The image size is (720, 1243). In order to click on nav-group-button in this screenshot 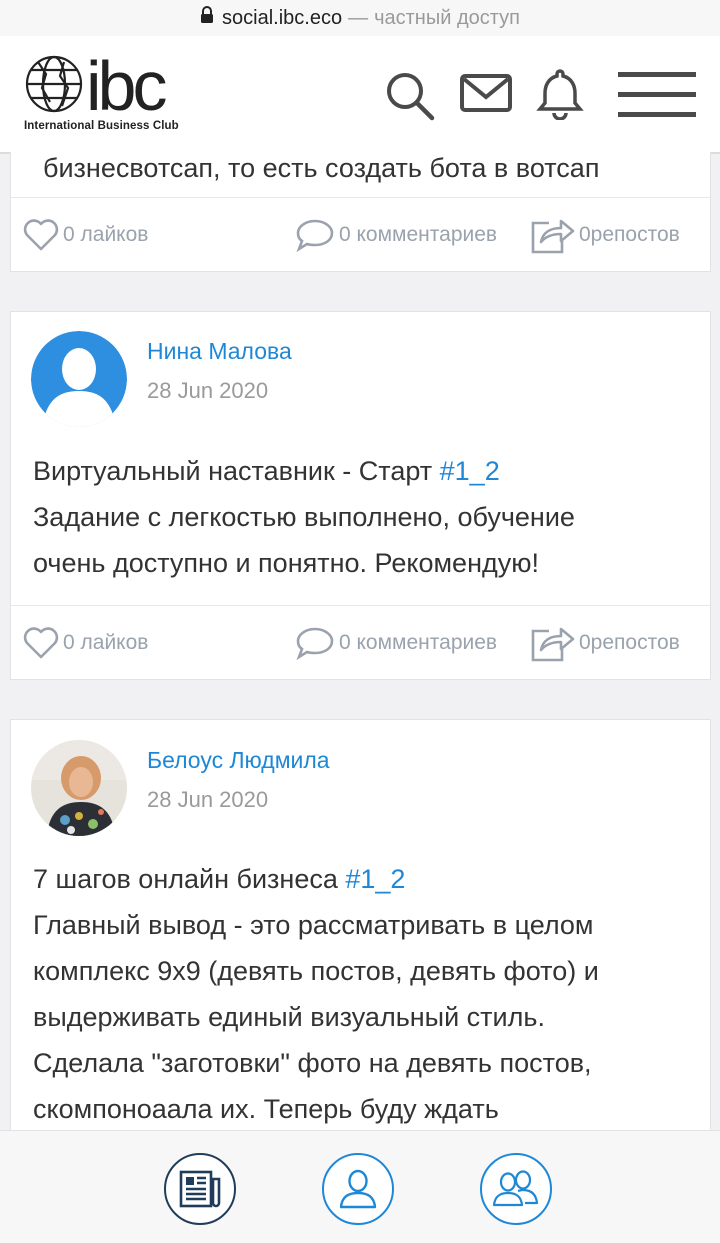, I will do `click(516, 1189)`.